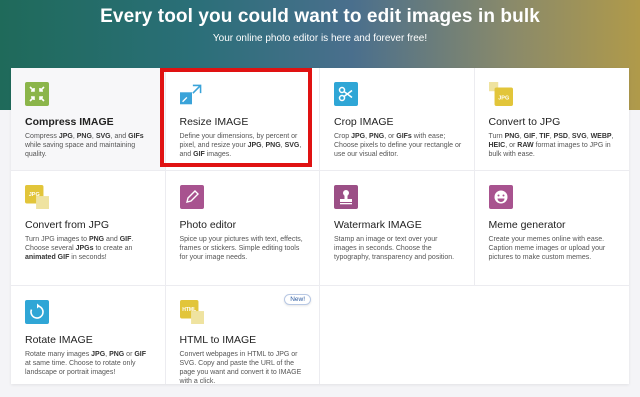 Image resolution: width=640 pixels, height=397 pixels. What do you see at coordinates (208, 225) in the screenshot?
I see `tool-title: Photo editor` at bounding box center [208, 225].